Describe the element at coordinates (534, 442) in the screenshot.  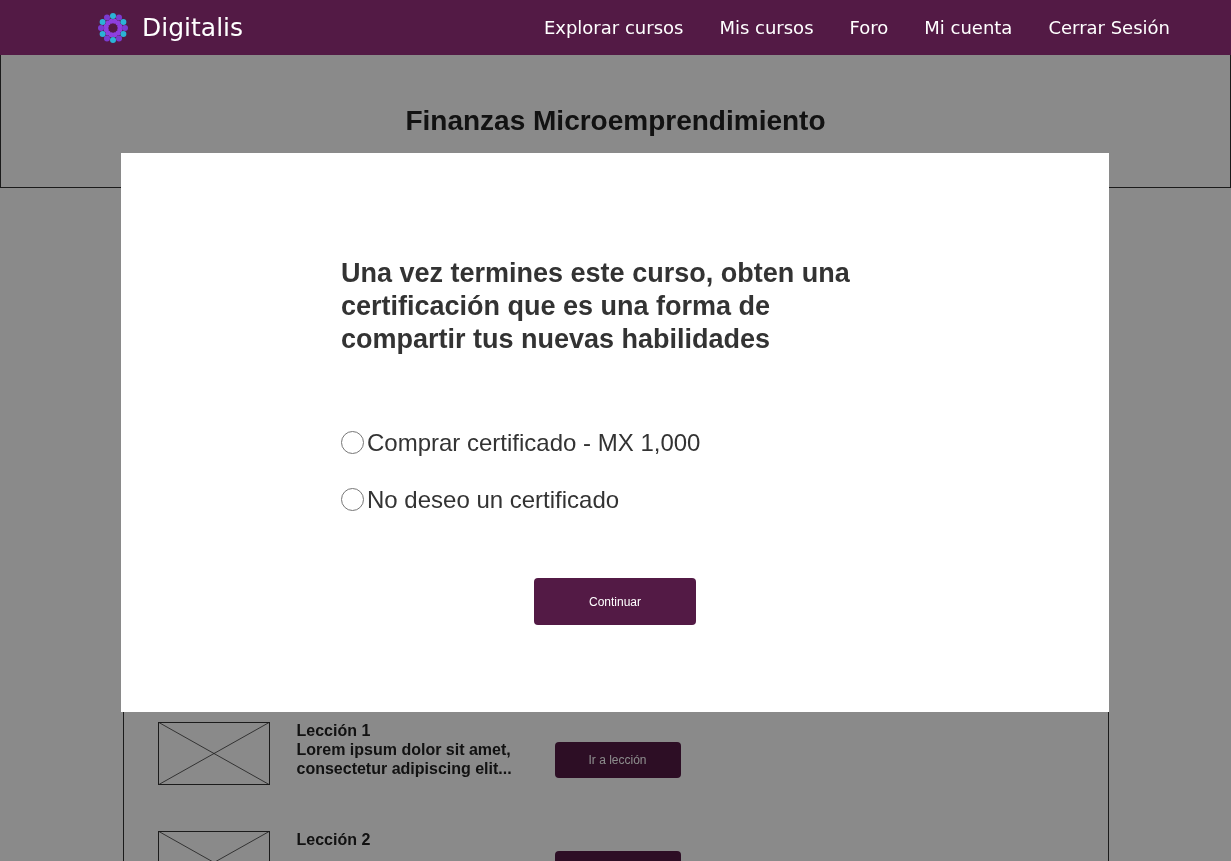
I see `option-label: Comprar certificado - MX 1,000` at that location.